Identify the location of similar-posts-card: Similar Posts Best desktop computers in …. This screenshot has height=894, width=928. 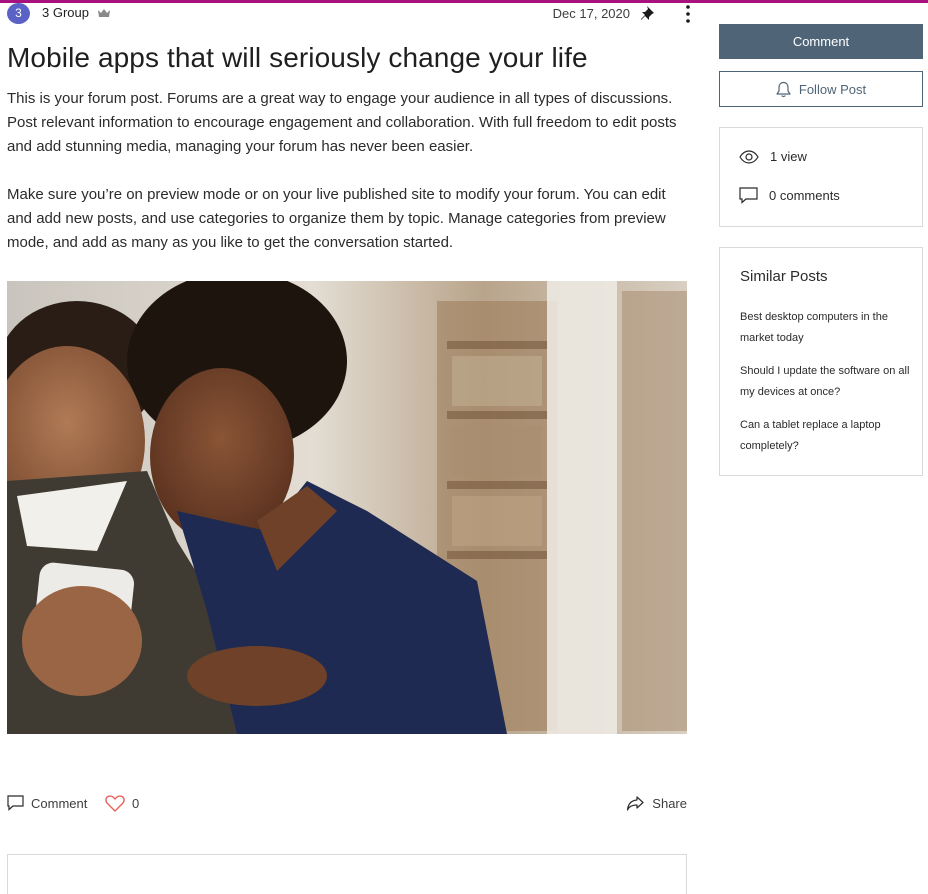
(821, 361).